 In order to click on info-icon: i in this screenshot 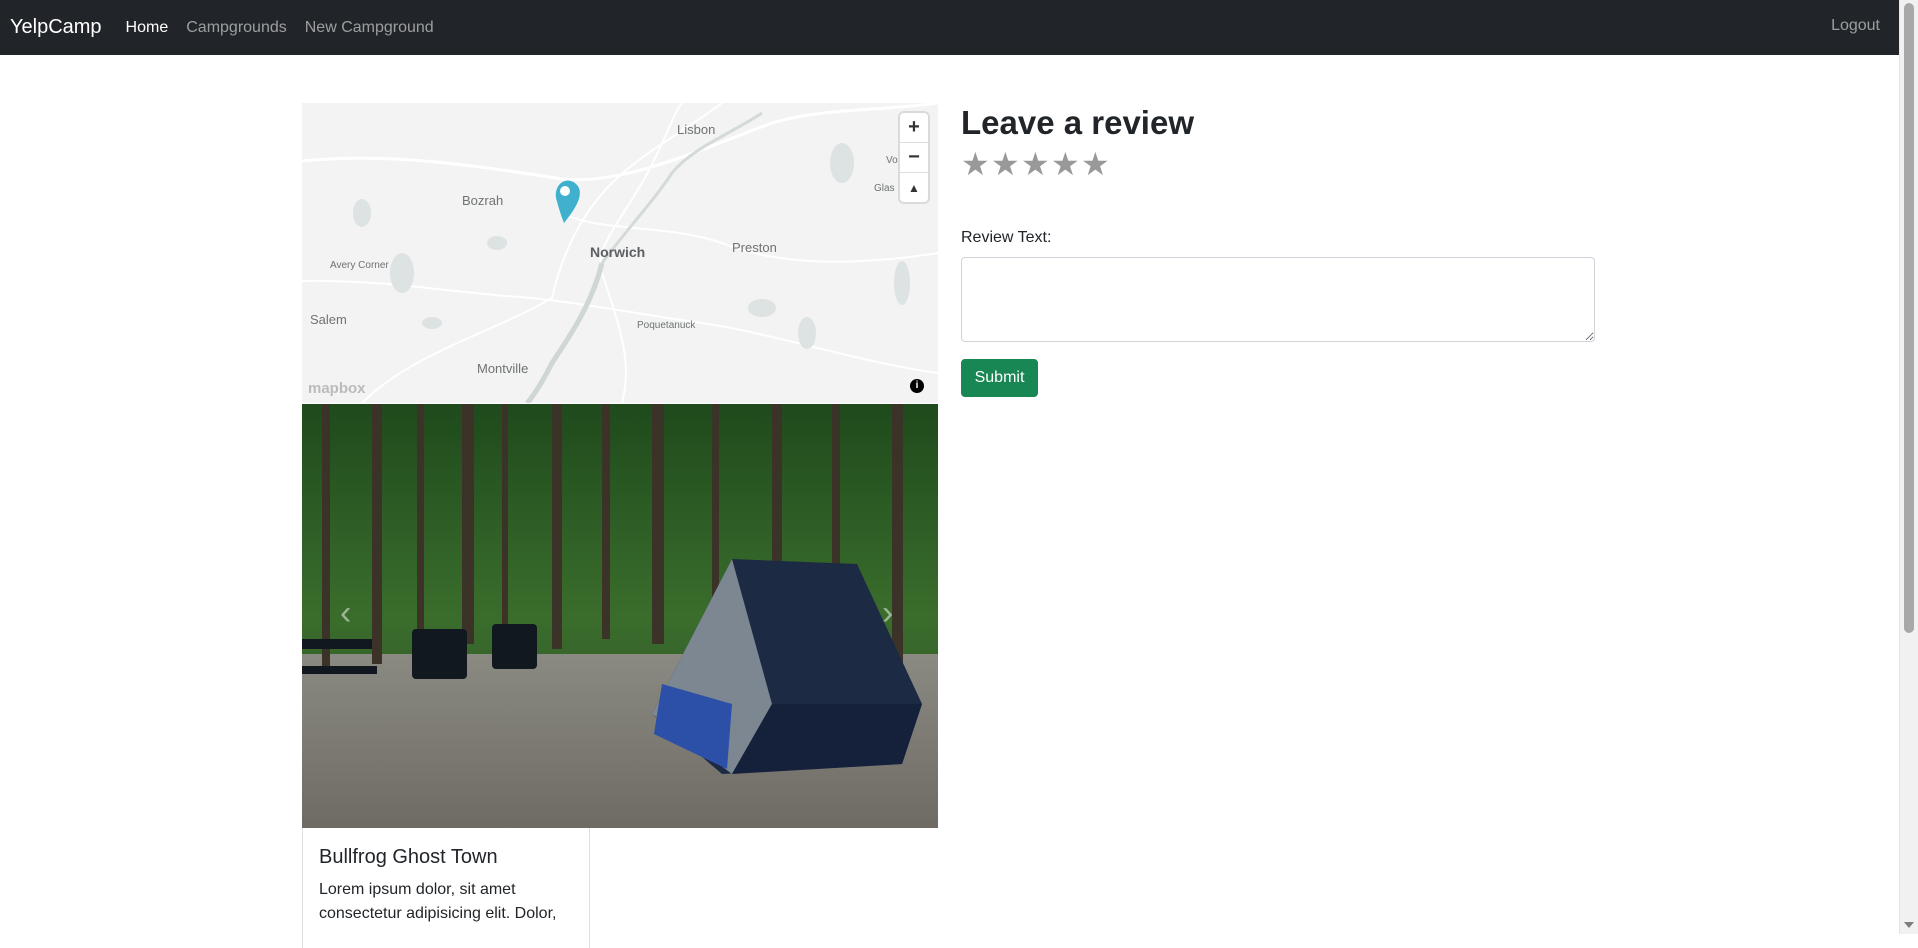, I will do `click(917, 386)`.